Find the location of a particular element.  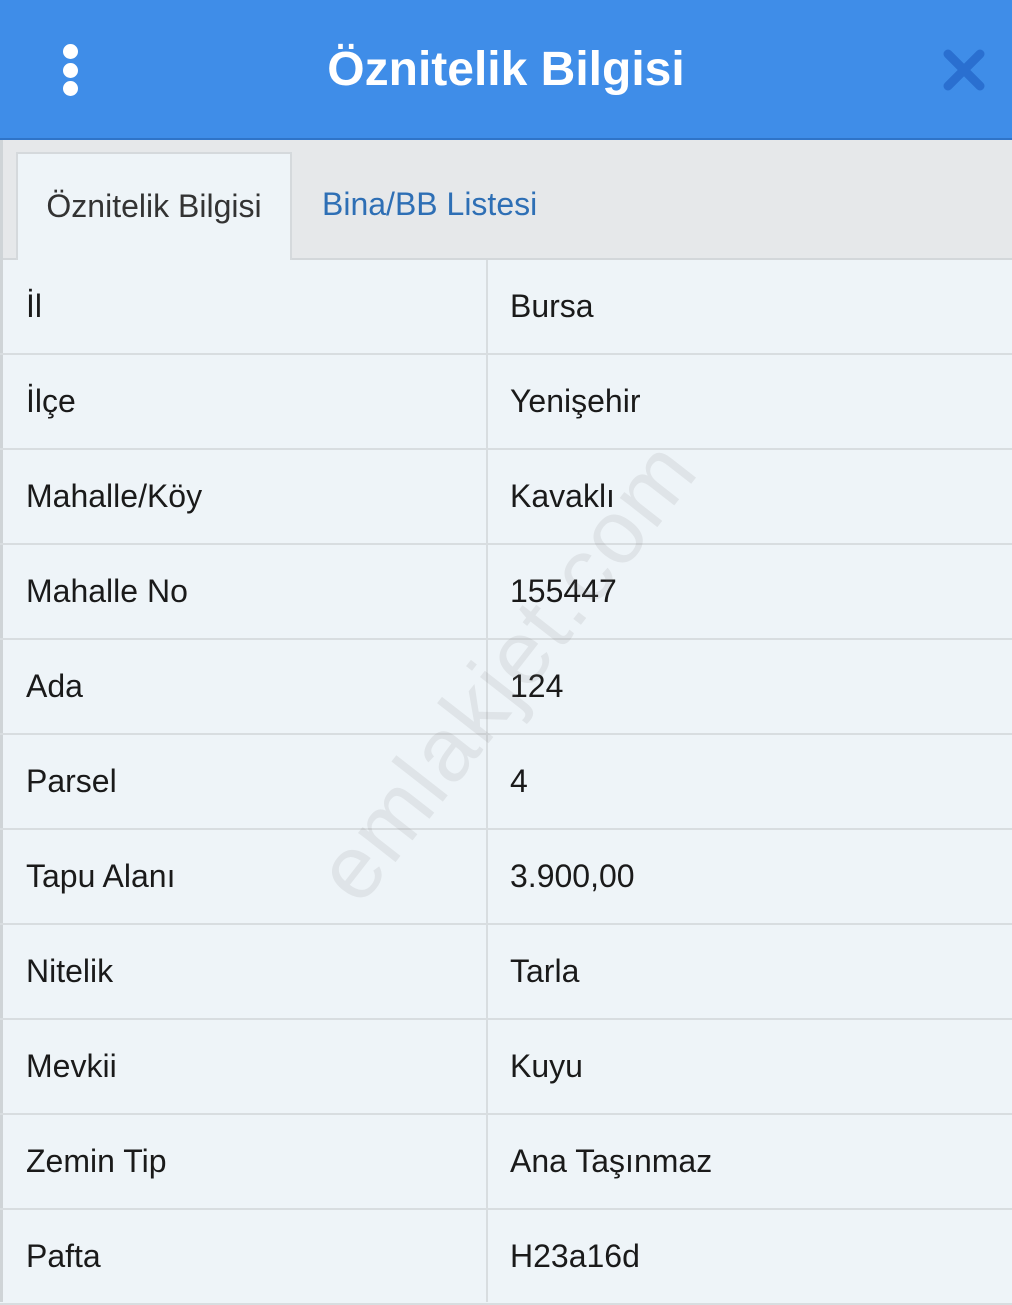

row-key: İlçe is located at coordinates (51, 401).